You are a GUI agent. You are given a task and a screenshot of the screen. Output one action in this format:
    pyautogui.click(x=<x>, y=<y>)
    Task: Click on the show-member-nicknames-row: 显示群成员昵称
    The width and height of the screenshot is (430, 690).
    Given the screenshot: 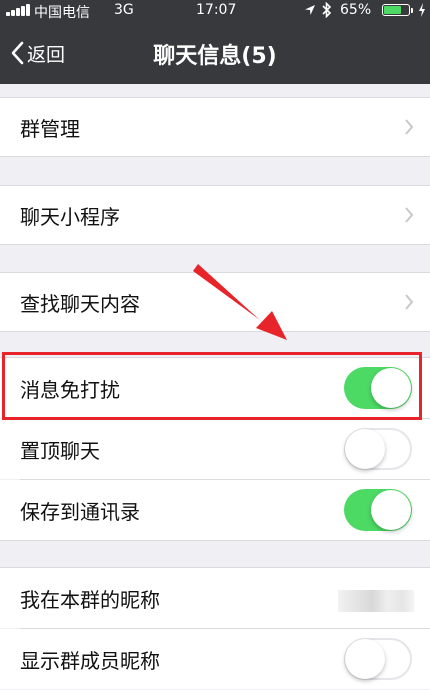 What is the action you would take?
    pyautogui.click(x=215, y=659)
    